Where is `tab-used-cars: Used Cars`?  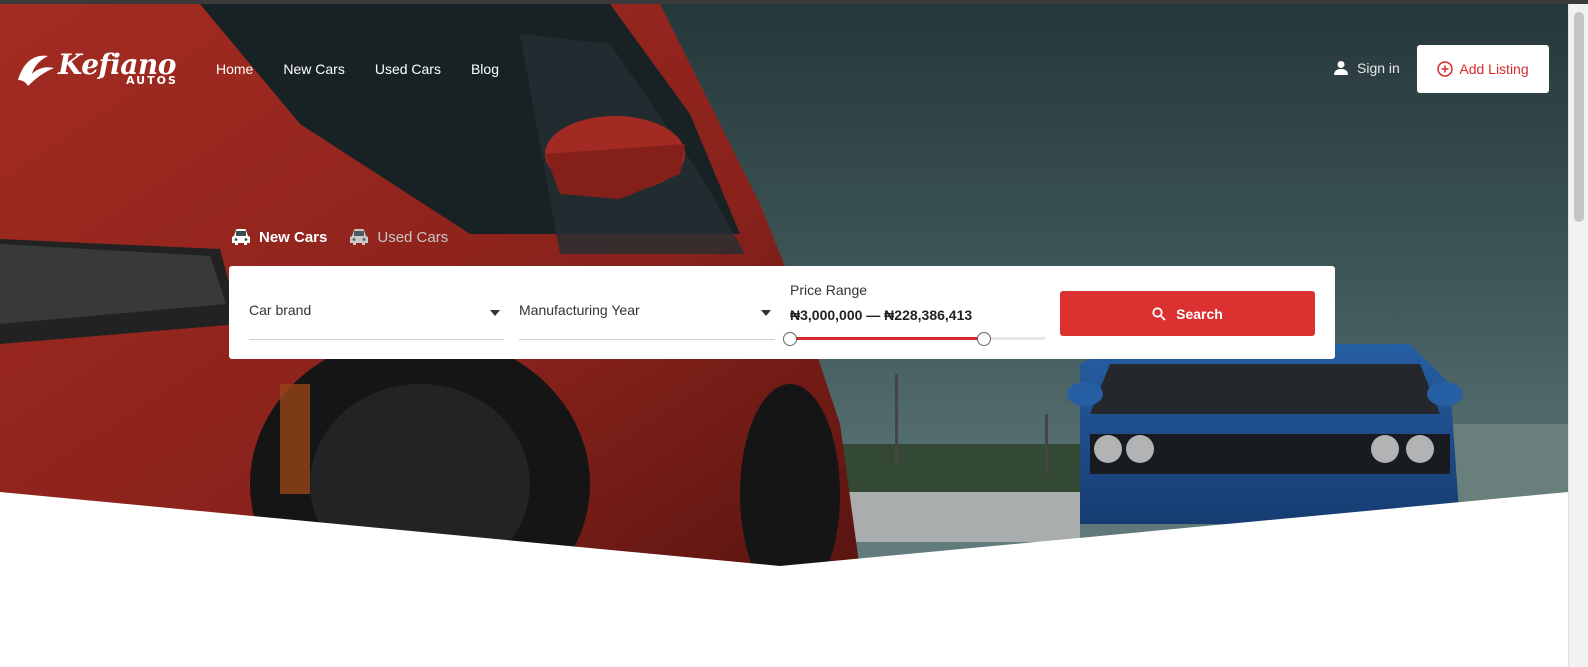 tab-used-cars: Used Cars is located at coordinates (398, 237).